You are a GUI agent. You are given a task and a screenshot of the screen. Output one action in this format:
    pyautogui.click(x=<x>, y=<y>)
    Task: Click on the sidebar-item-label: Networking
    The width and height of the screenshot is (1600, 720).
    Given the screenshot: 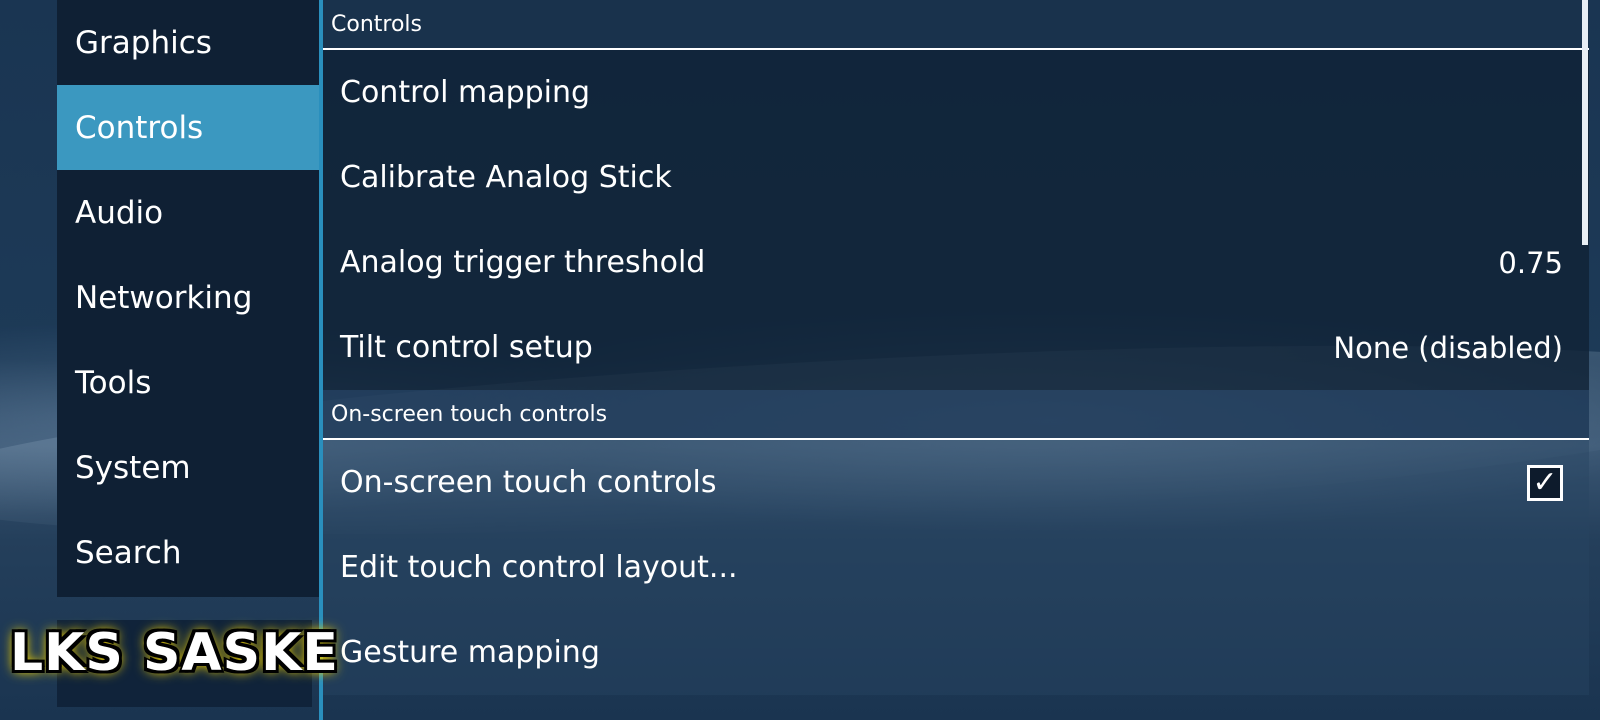 What is the action you would take?
    pyautogui.click(x=164, y=297)
    